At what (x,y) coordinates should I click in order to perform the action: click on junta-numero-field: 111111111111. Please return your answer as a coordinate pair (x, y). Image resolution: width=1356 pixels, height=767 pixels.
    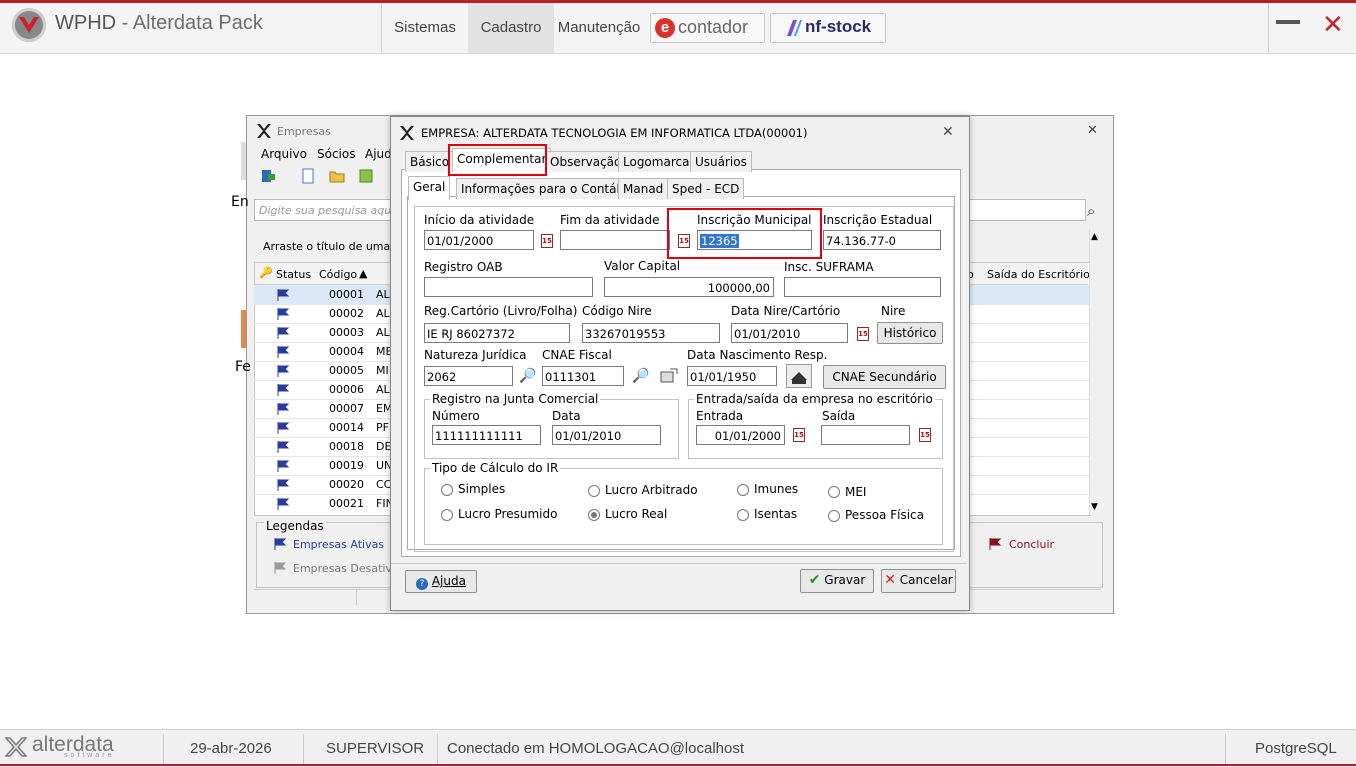
    Looking at the image, I should click on (486, 435).